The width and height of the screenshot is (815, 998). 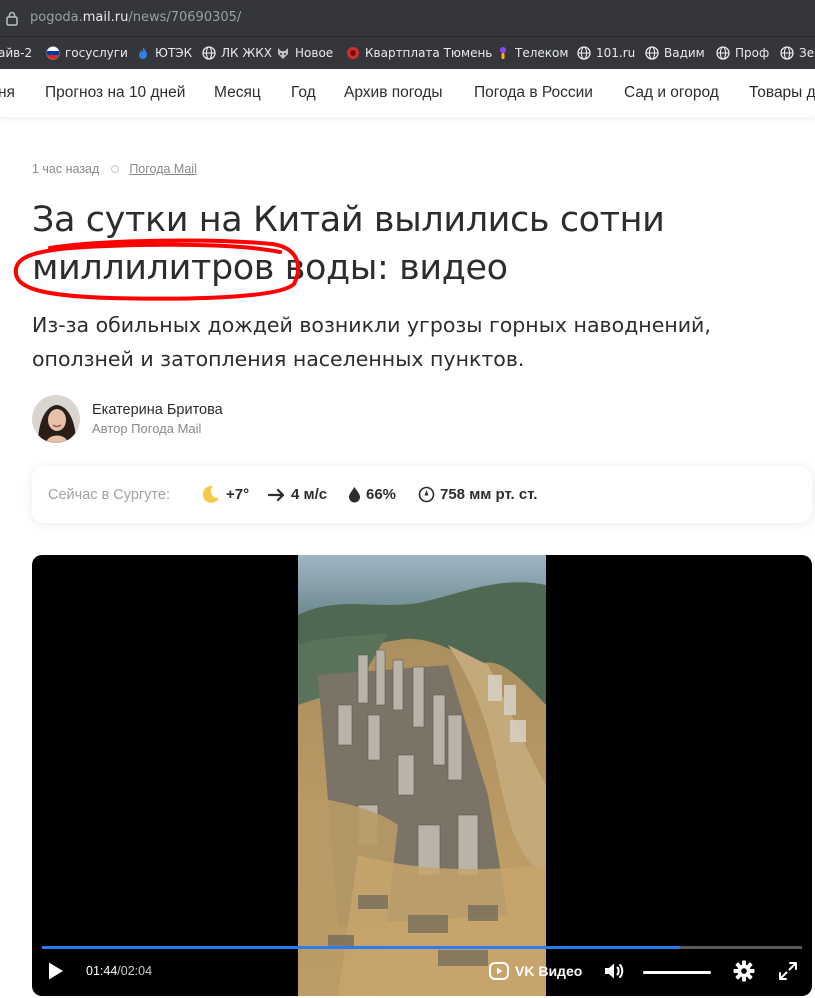 I want to click on fox-icon, so click(x=283, y=53).